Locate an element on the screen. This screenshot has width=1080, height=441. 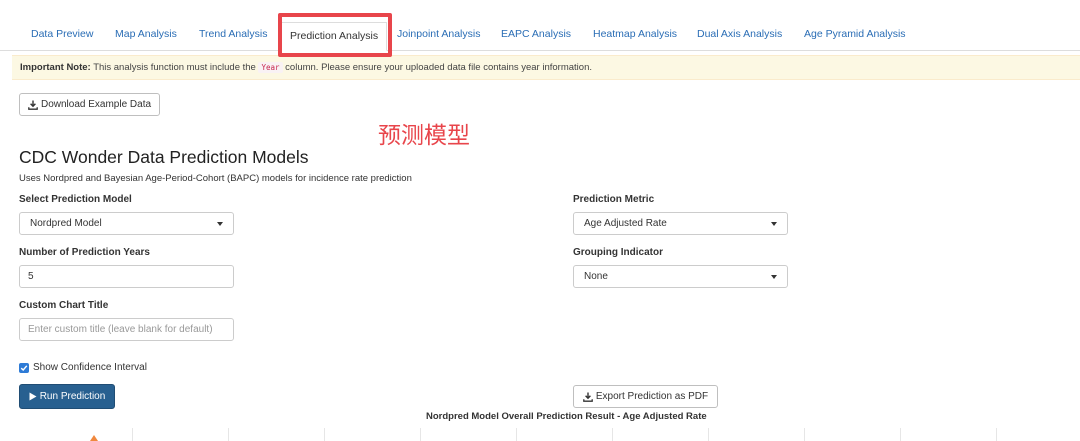
years-input is located at coordinates (126, 276).